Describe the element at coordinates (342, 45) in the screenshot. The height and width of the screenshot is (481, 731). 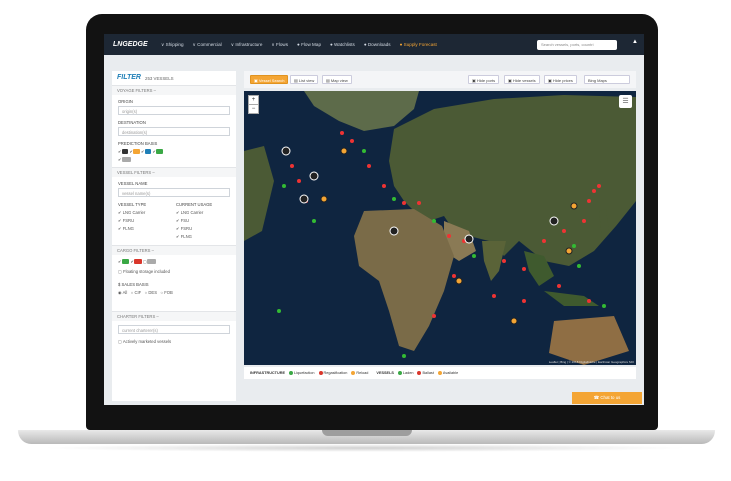
I see `nav-watchlists: ● Watchlists` at that location.